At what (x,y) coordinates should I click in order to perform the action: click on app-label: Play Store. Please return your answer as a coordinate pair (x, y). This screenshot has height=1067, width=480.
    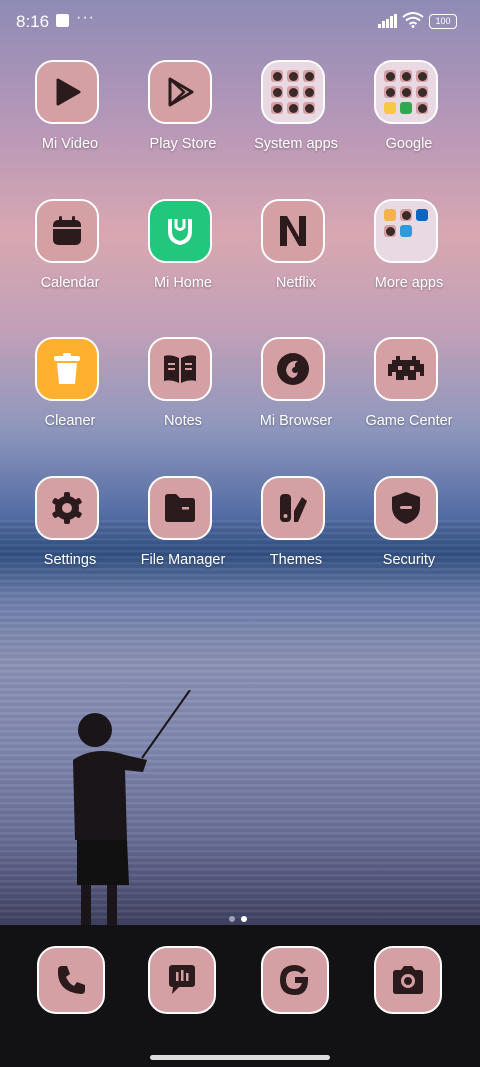
    Looking at the image, I should click on (183, 144).